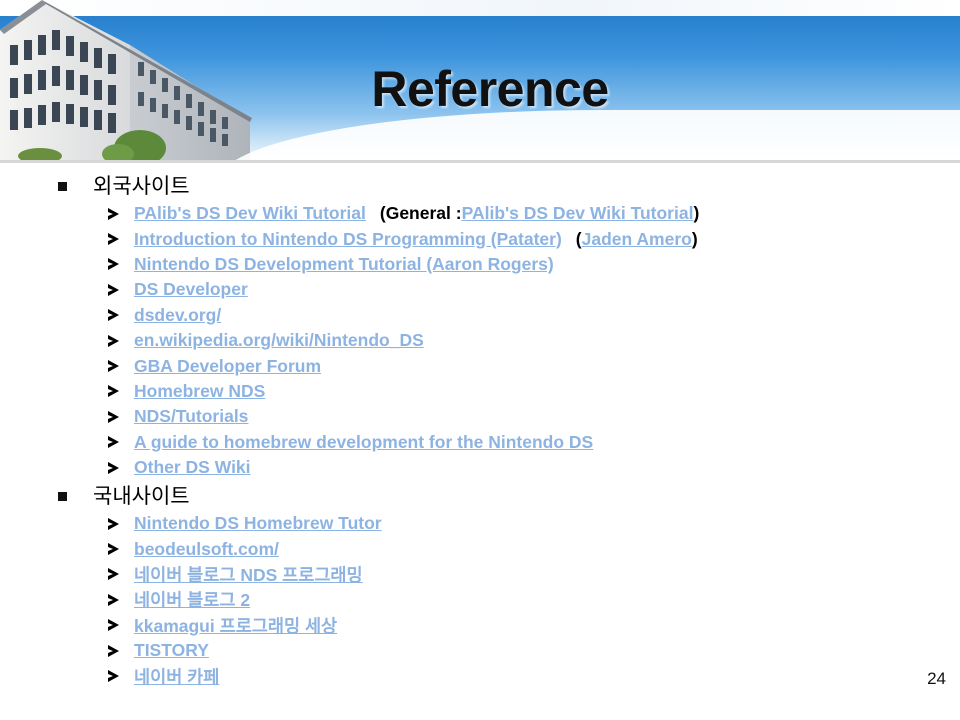  What do you see at coordinates (403, 391) in the screenshot?
I see `list-item: Homebrew NDS` at bounding box center [403, 391].